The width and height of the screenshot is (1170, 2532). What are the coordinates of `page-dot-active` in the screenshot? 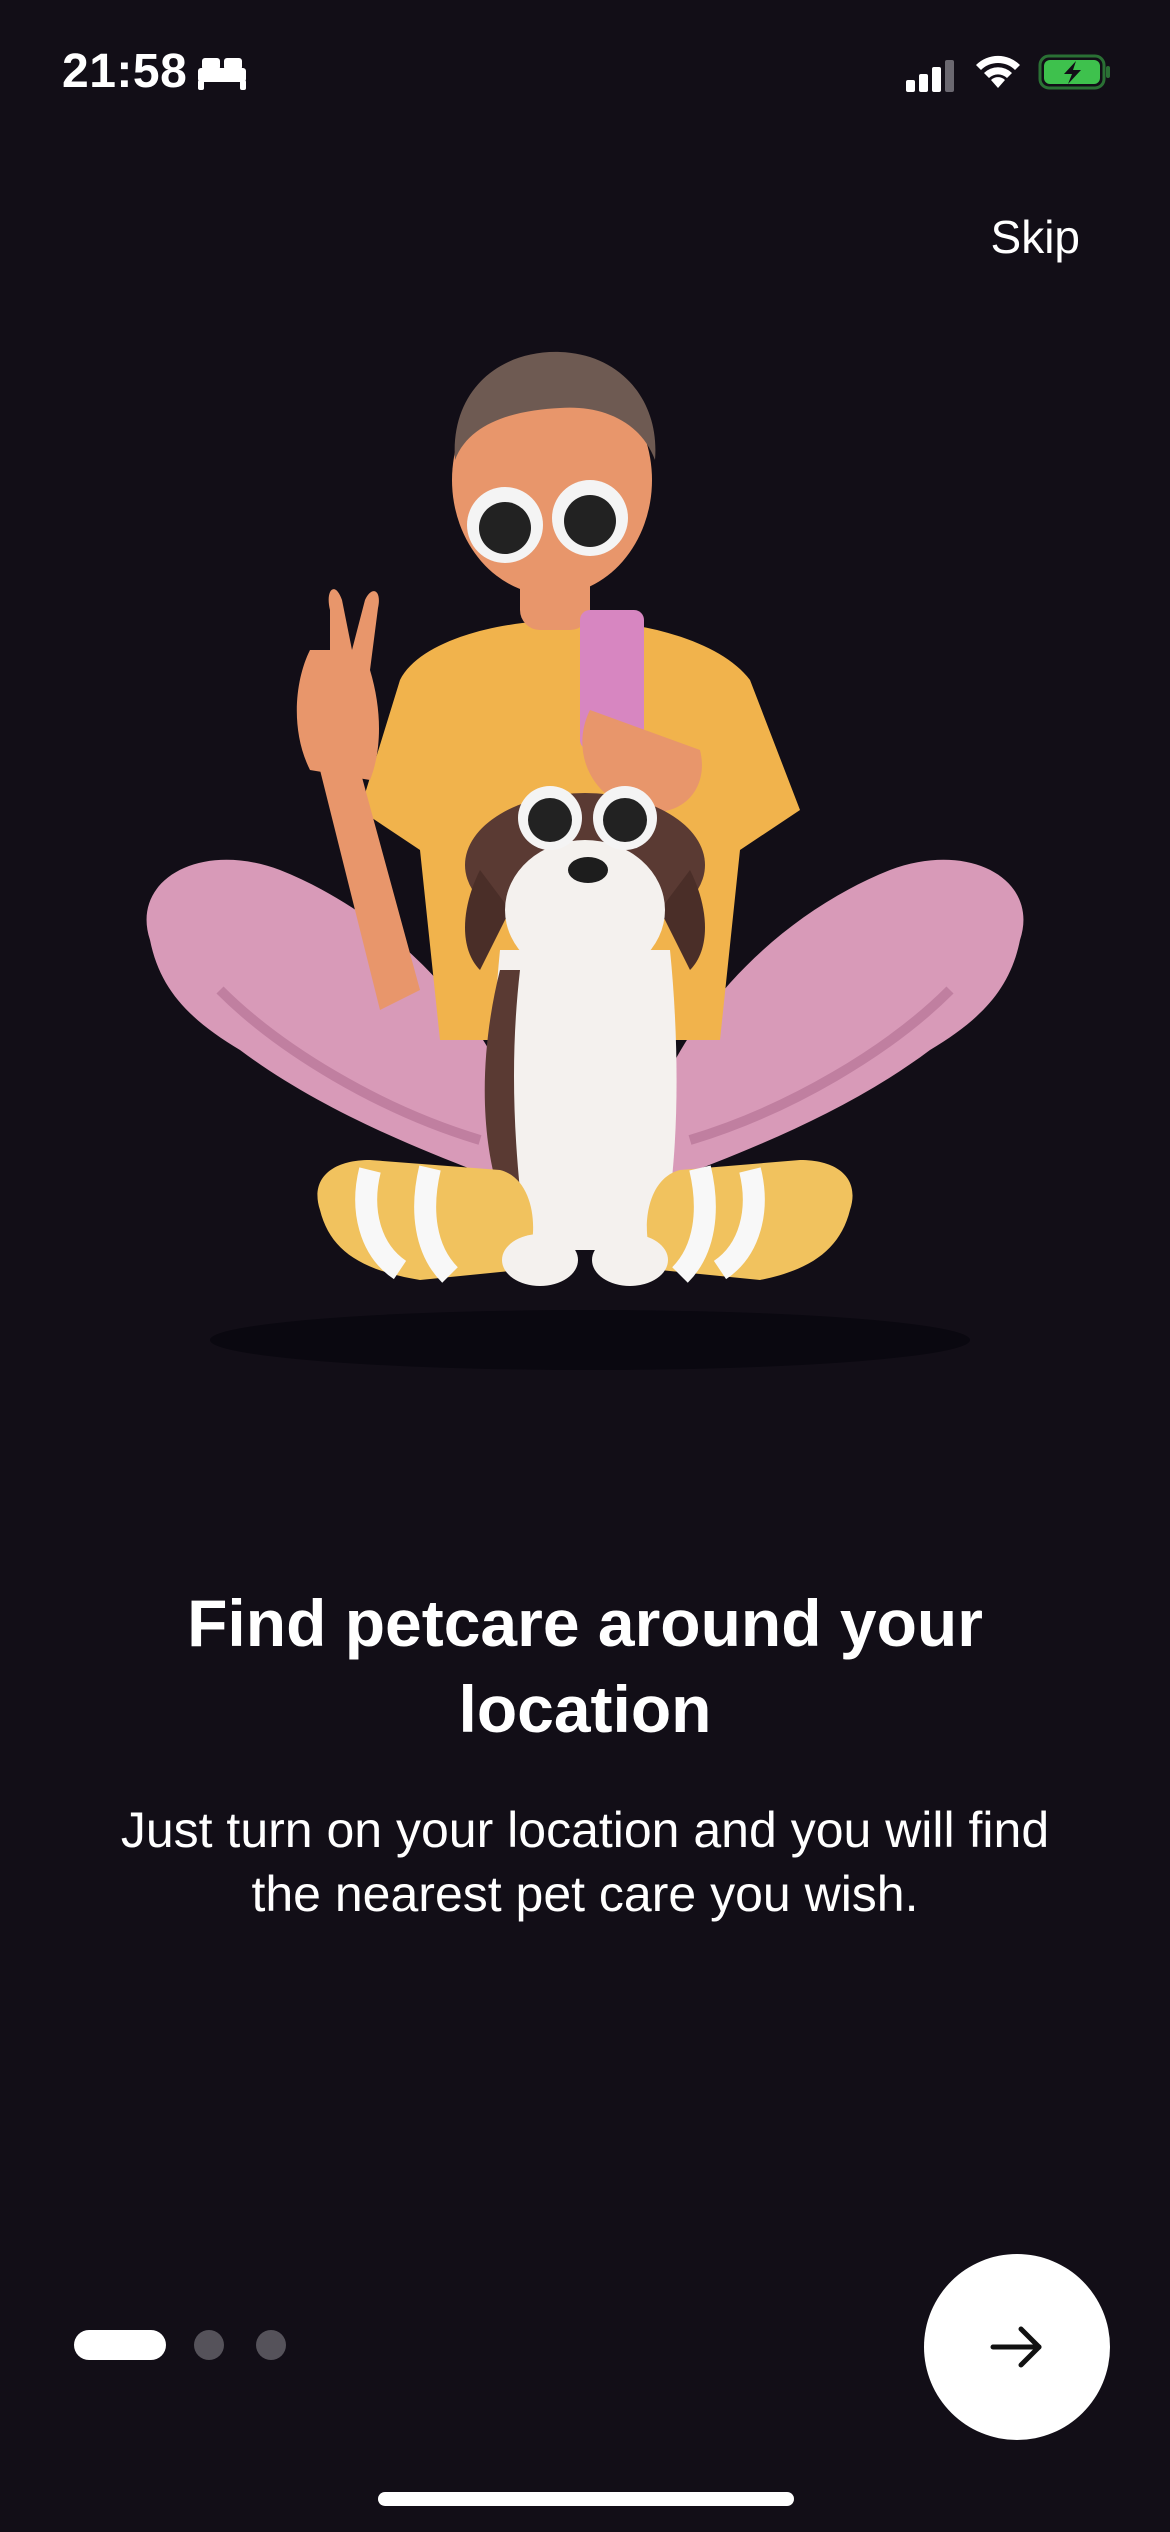 It's located at (120, 2345).